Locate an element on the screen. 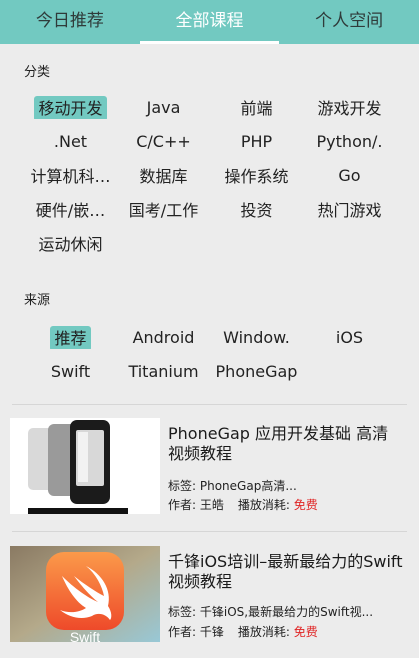  course-title: PhoneGap 应用开发基础 高清视频教程 is located at coordinates (278, 443).